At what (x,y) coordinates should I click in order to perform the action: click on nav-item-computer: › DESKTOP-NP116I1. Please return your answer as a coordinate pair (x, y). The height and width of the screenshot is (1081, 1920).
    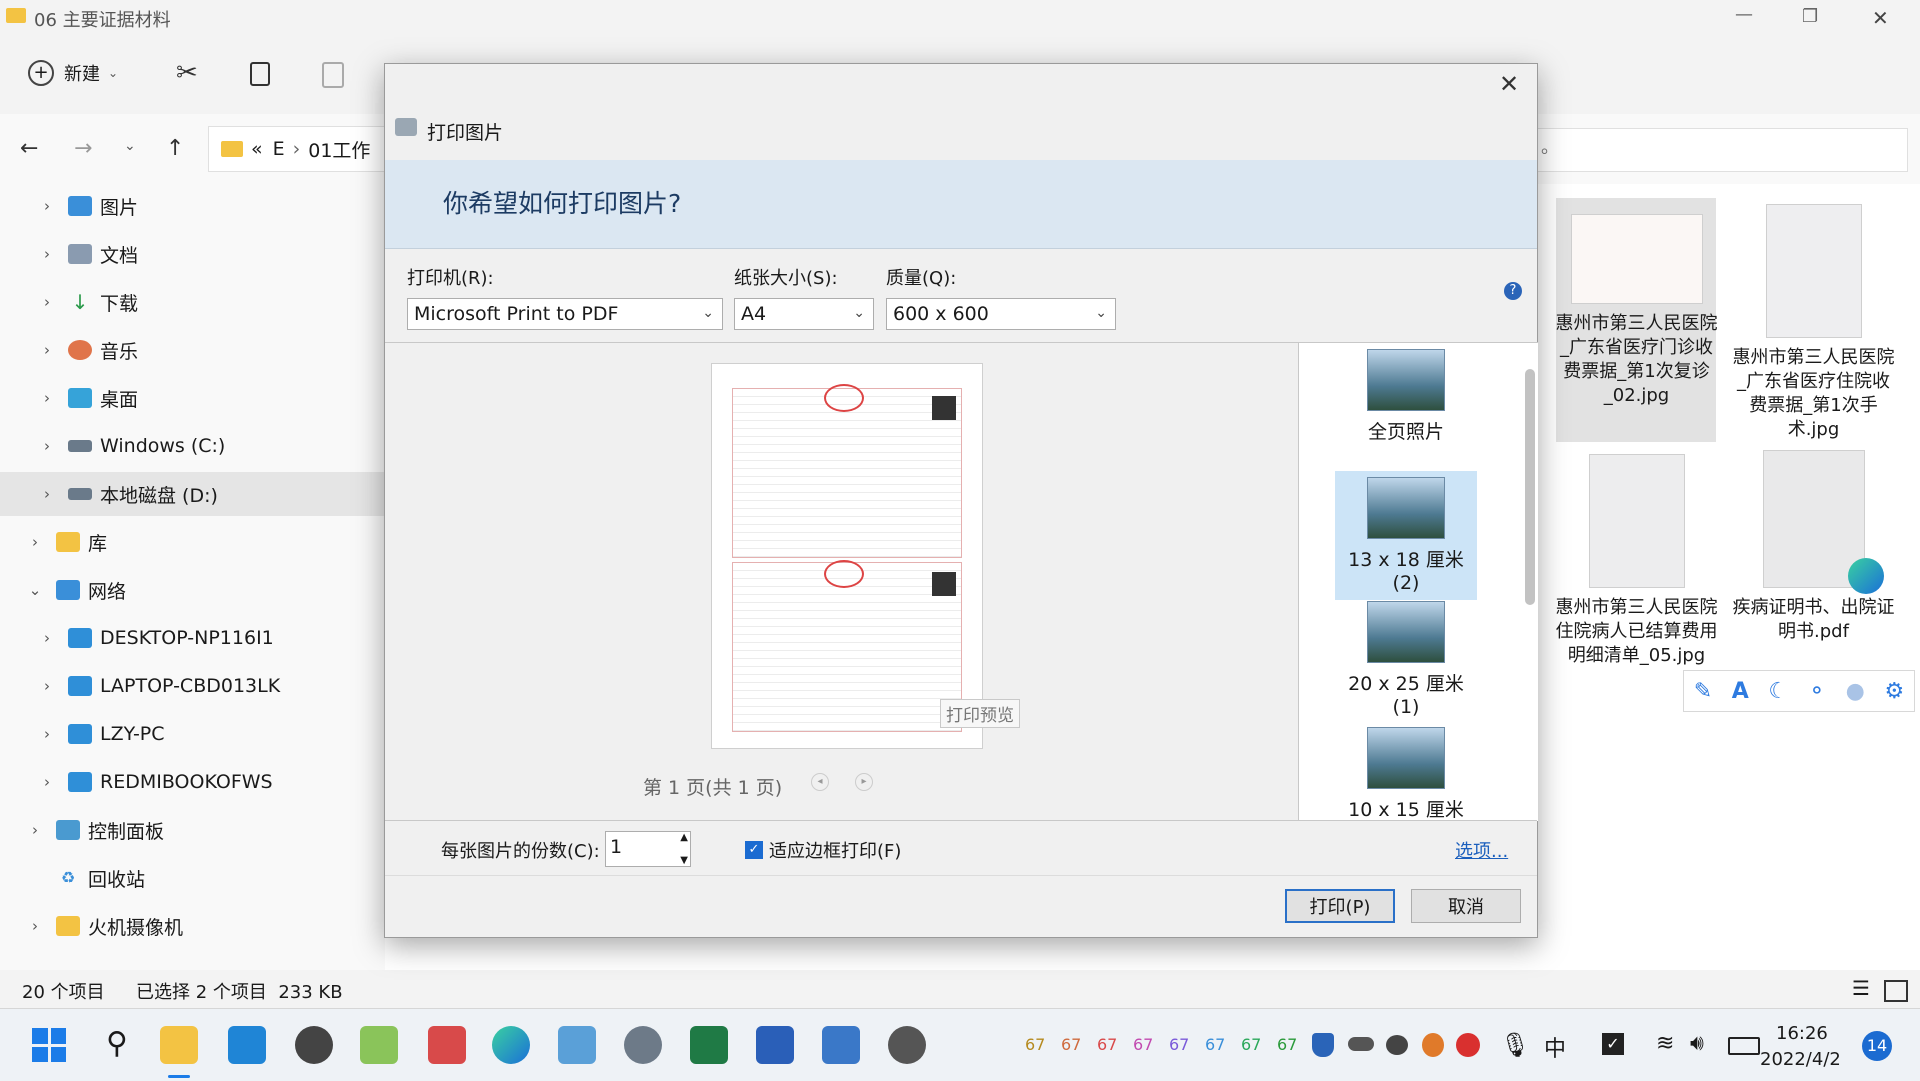
    Looking at the image, I should click on (192, 638).